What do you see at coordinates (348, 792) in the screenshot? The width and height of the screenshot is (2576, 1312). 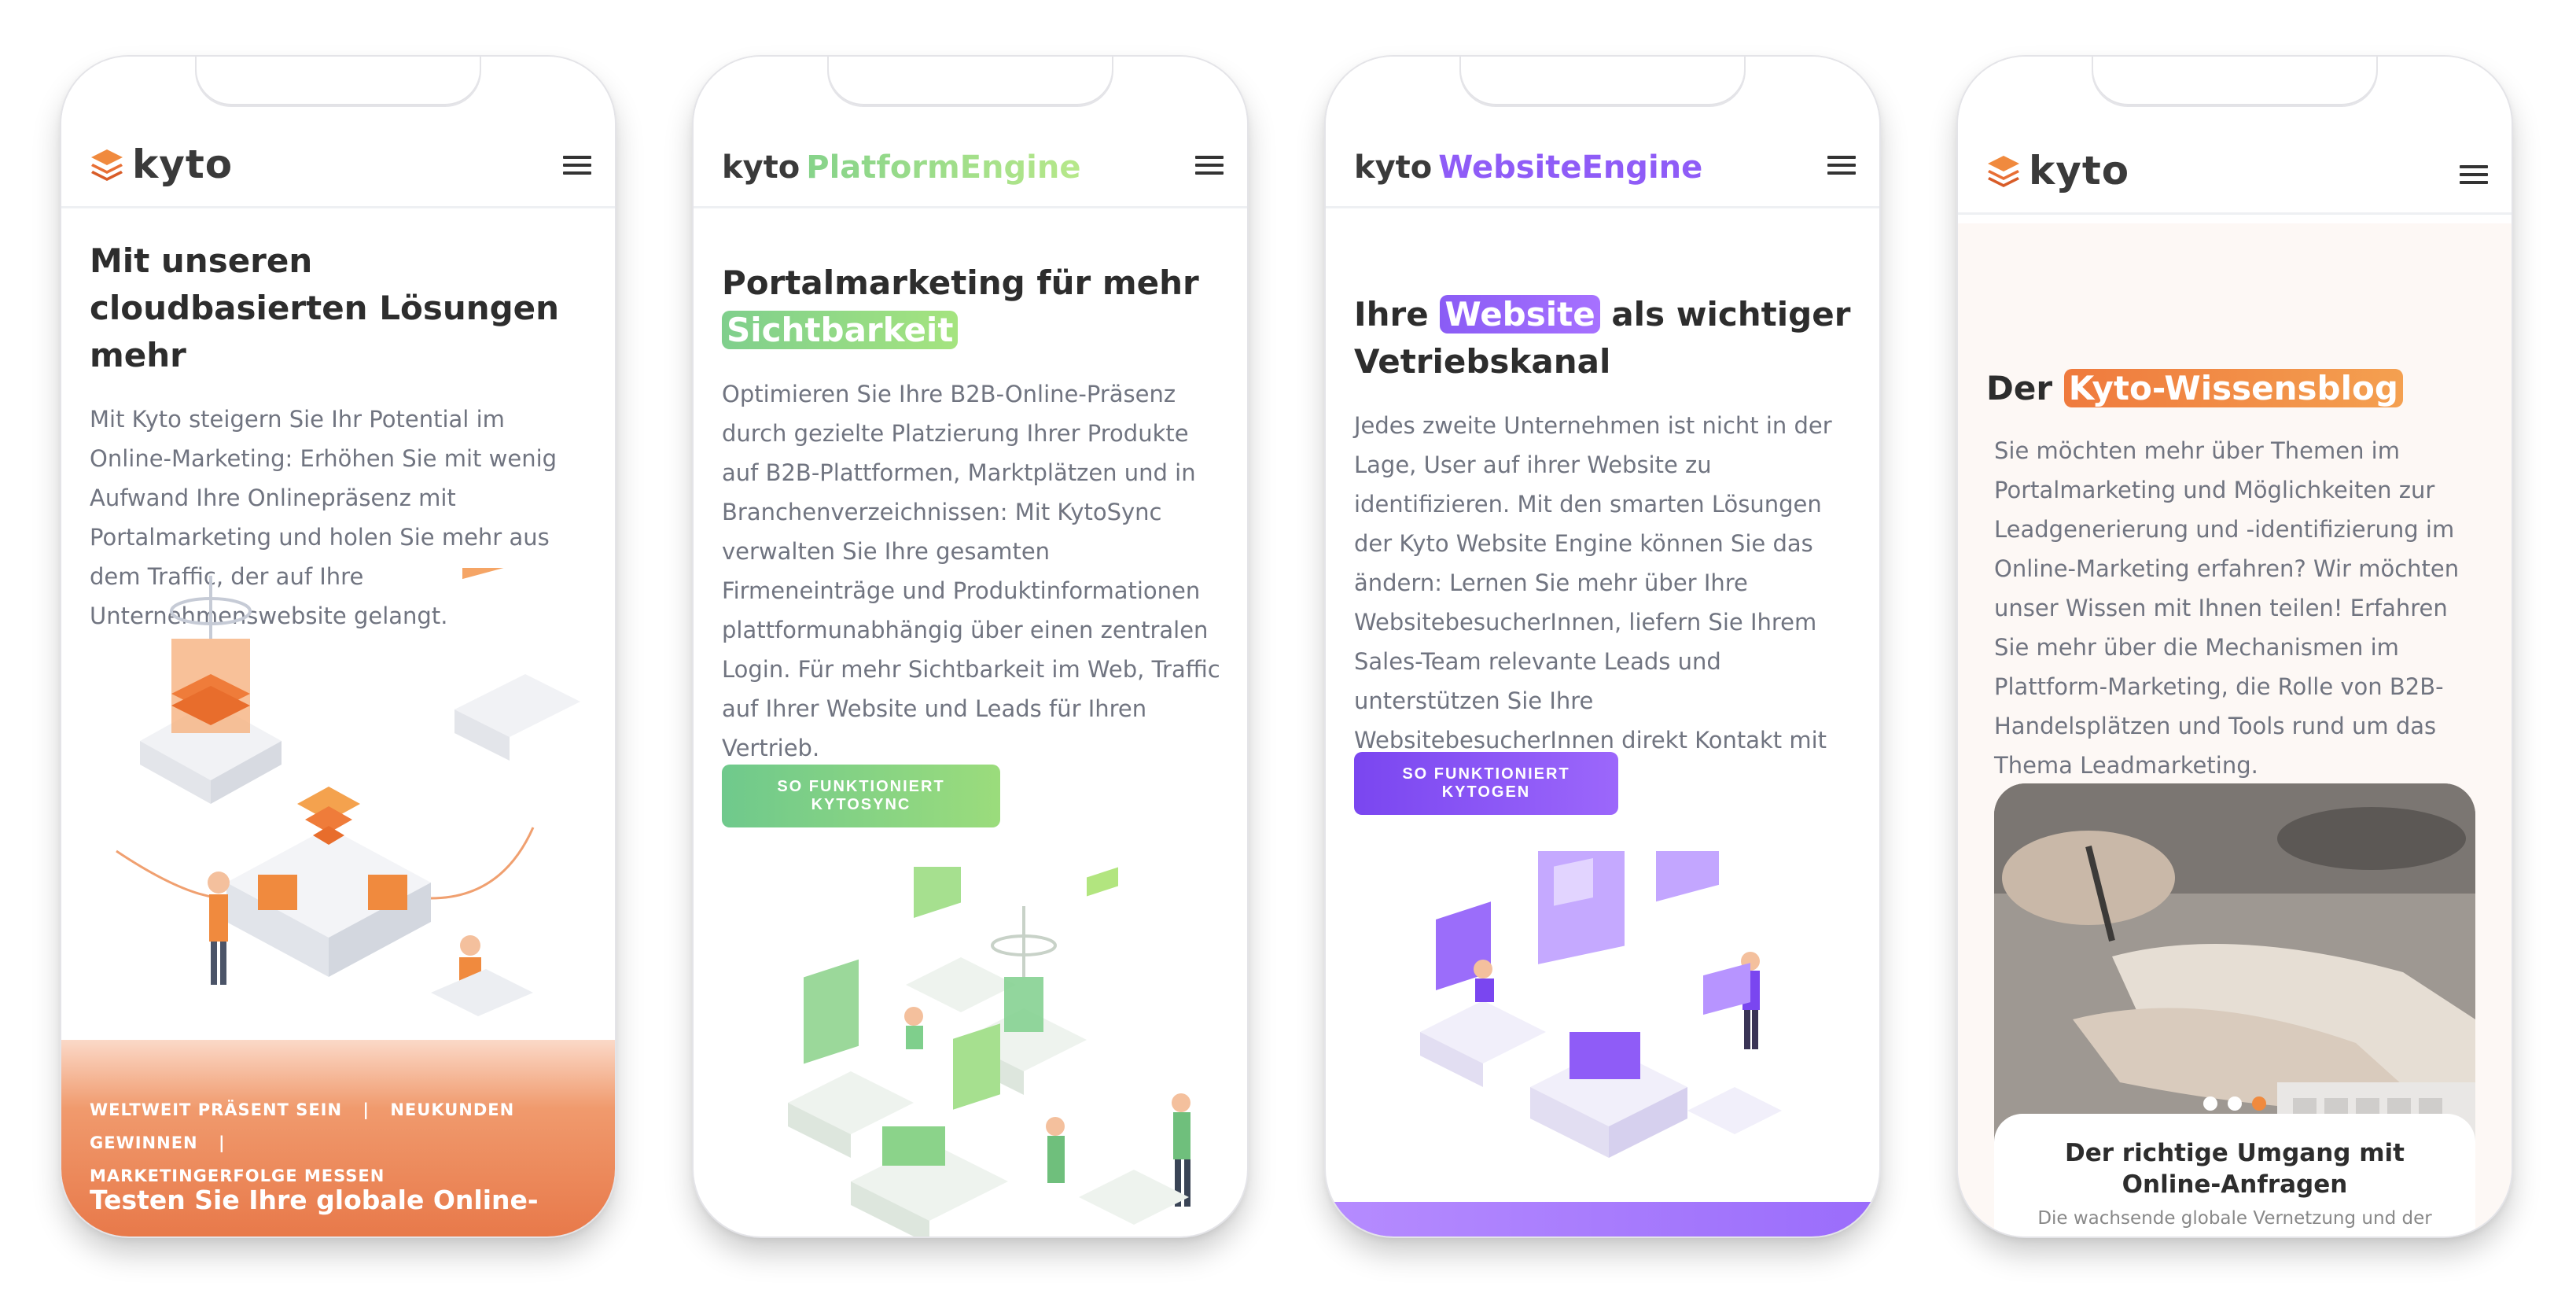 I see `cloud-solutions-illustration` at bounding box center [348, 792].